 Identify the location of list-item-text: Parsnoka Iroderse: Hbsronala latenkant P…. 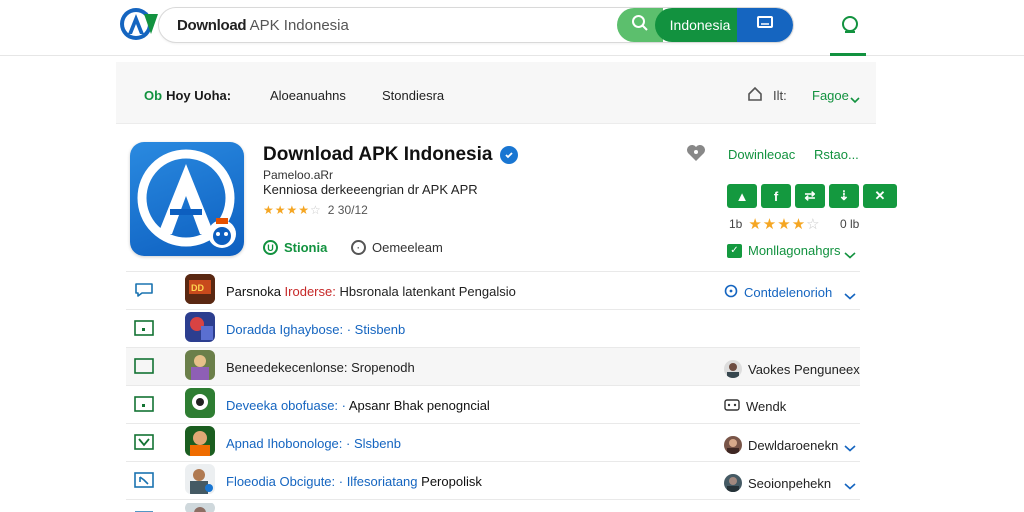
(371, 291).